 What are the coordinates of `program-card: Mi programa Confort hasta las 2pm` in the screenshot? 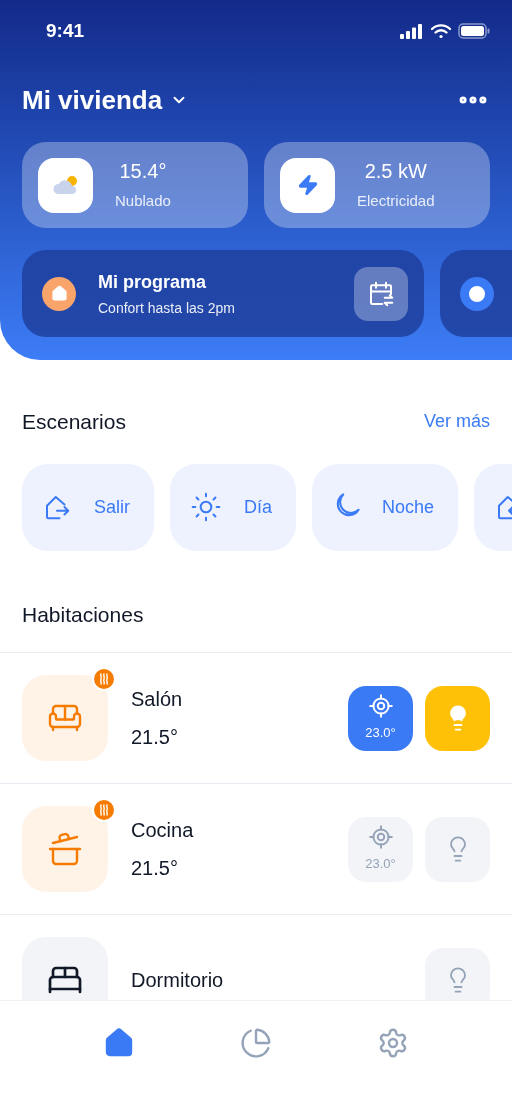 It's located at (223, 293).